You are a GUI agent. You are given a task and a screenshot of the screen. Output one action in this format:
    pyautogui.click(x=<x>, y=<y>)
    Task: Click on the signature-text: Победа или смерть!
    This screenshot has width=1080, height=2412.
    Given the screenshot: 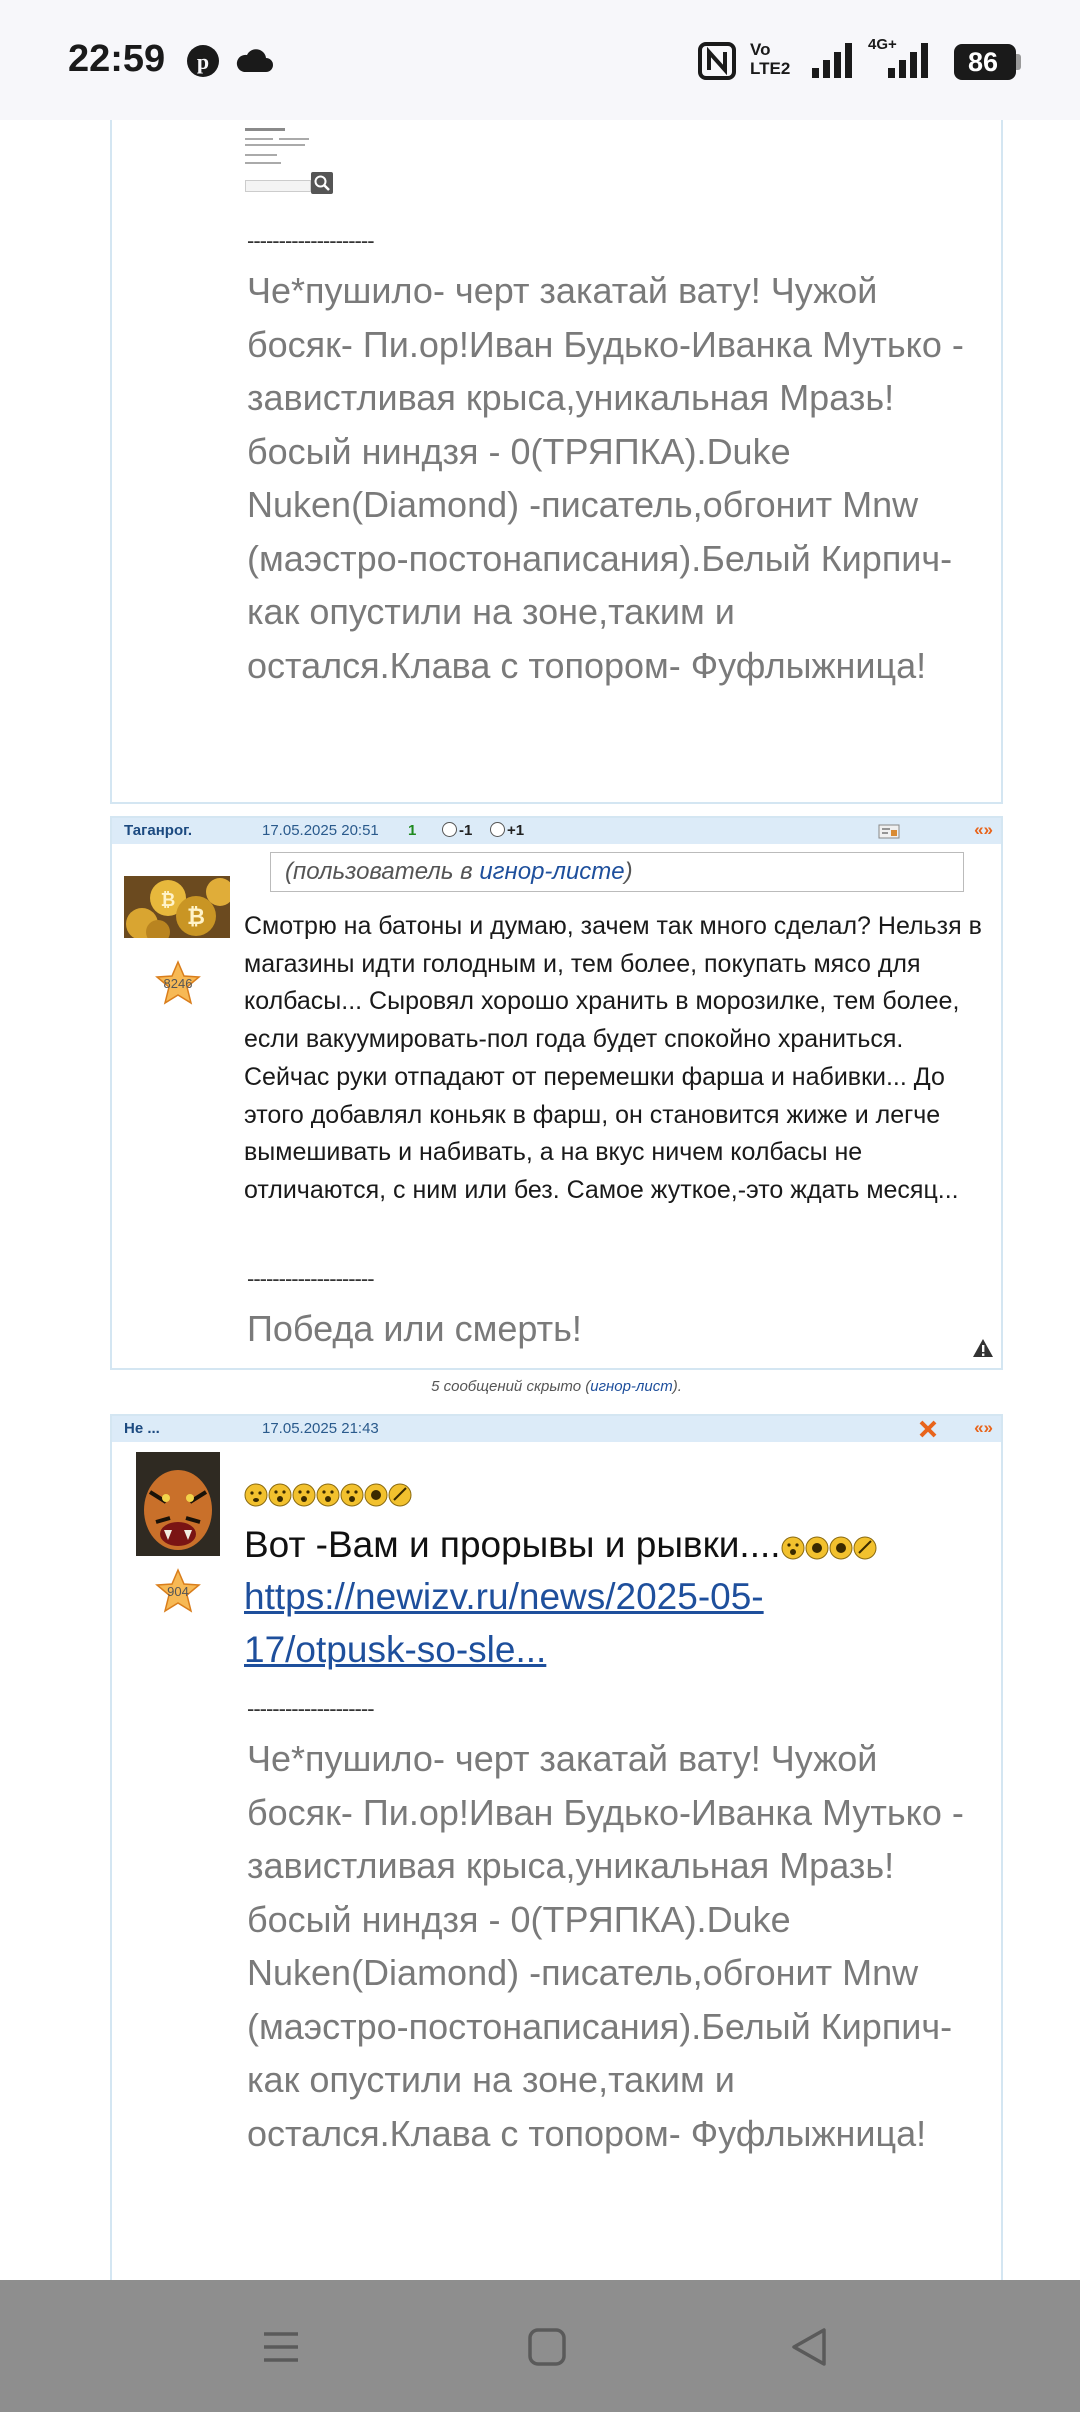 What is the action you would take?
    pyautogui.click(x=414, y=1328)
    